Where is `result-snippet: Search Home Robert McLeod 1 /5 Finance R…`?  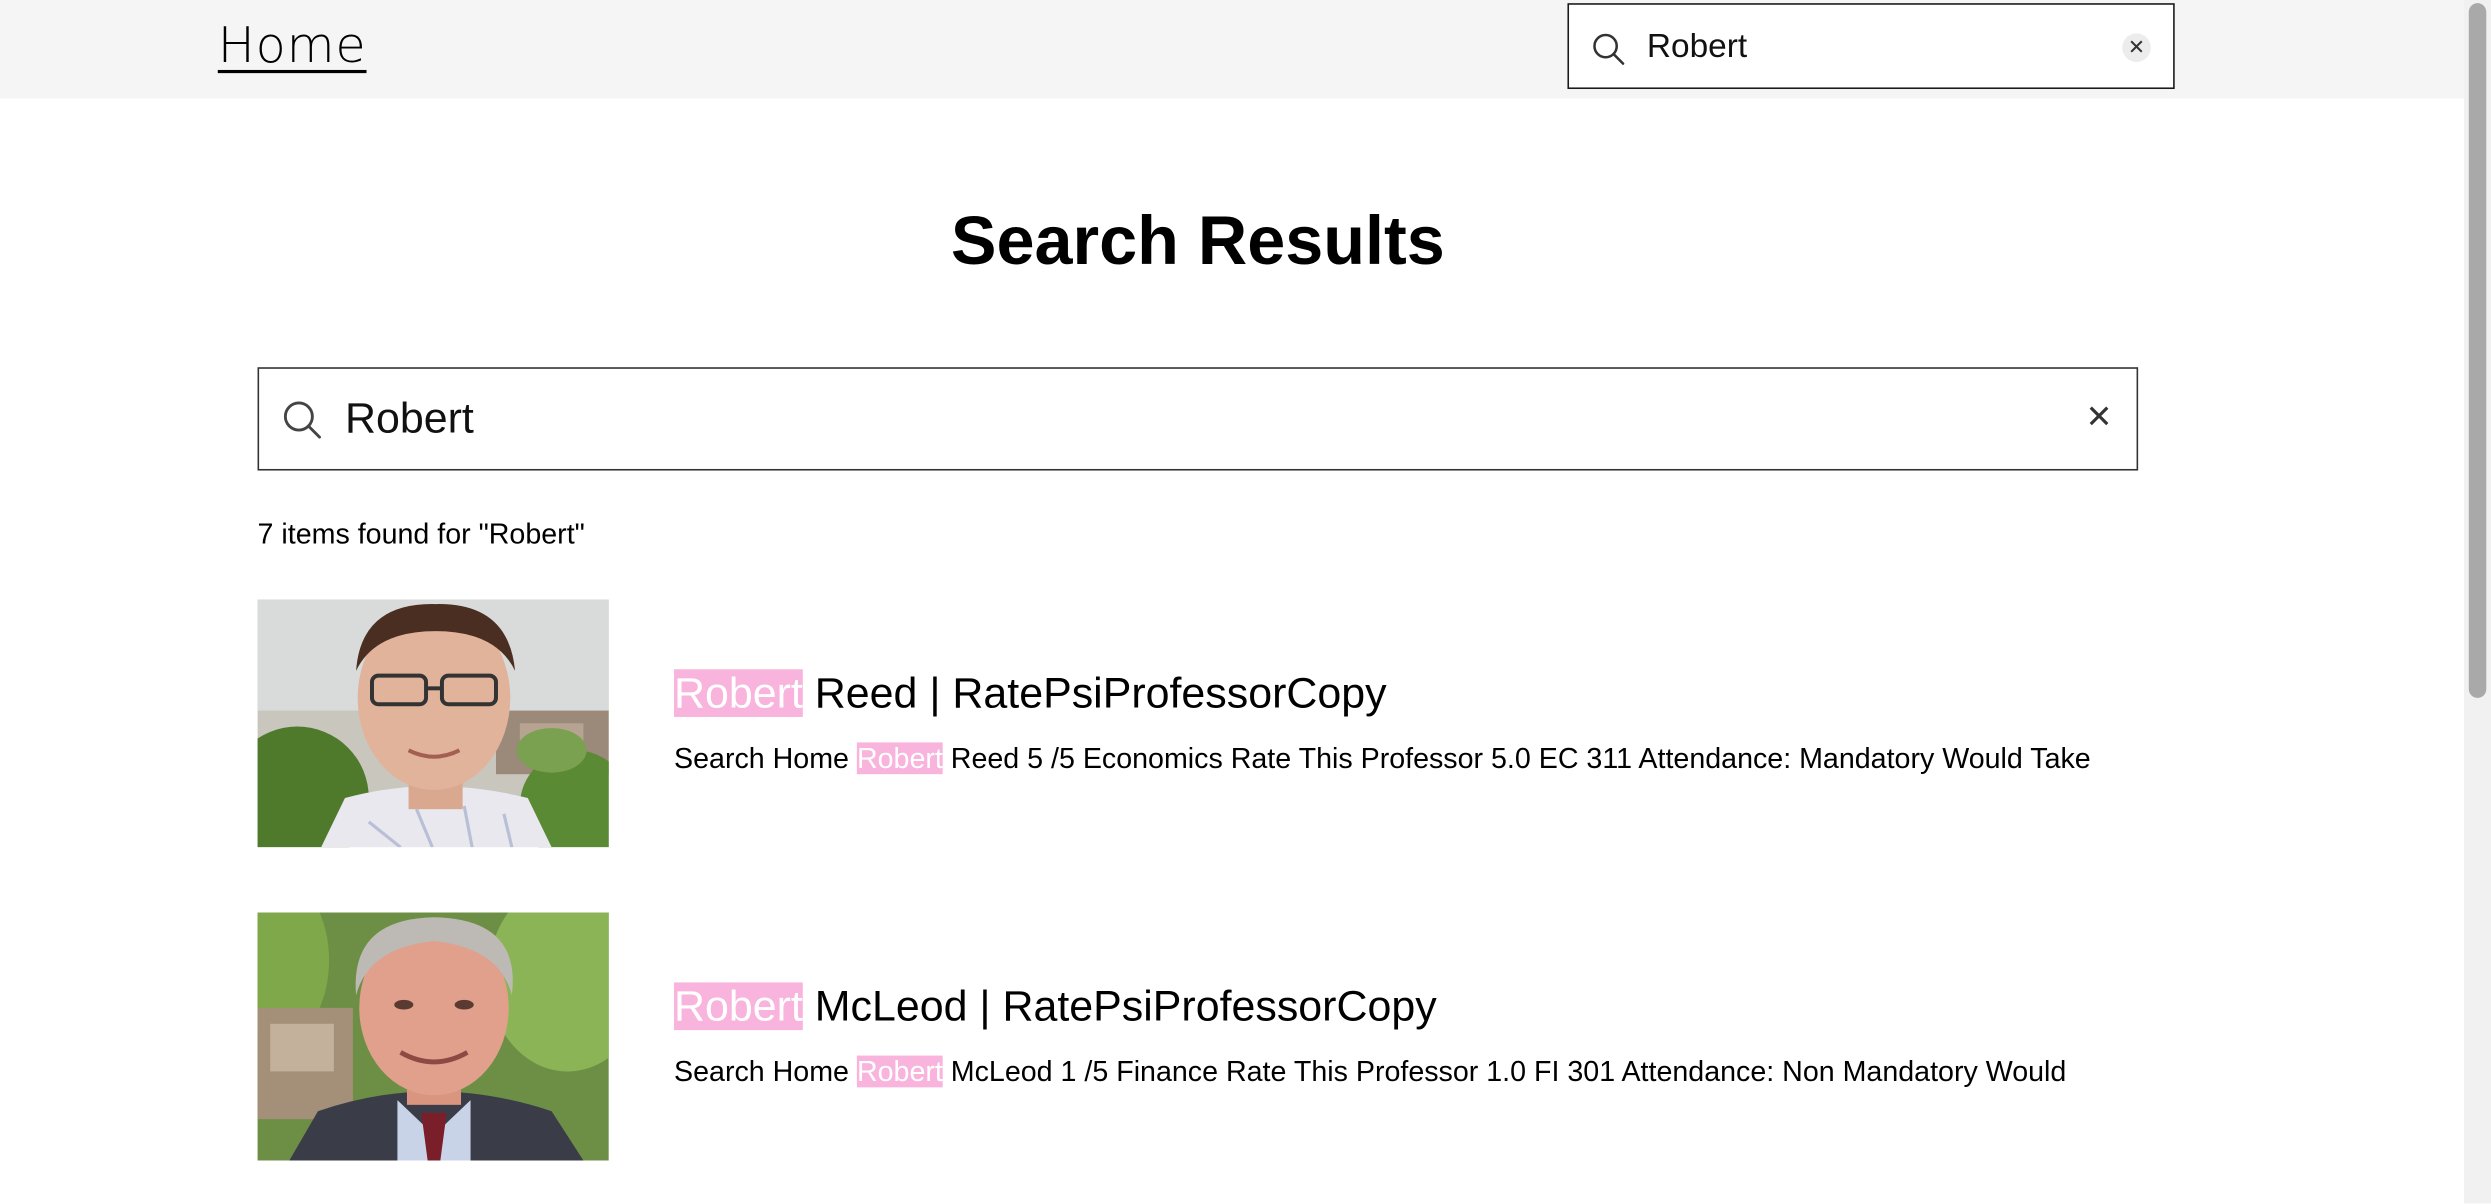 result-snippet: Search Home Robert McLeod 1 /5 Finance R… is located at coordinates (1370, 1072).